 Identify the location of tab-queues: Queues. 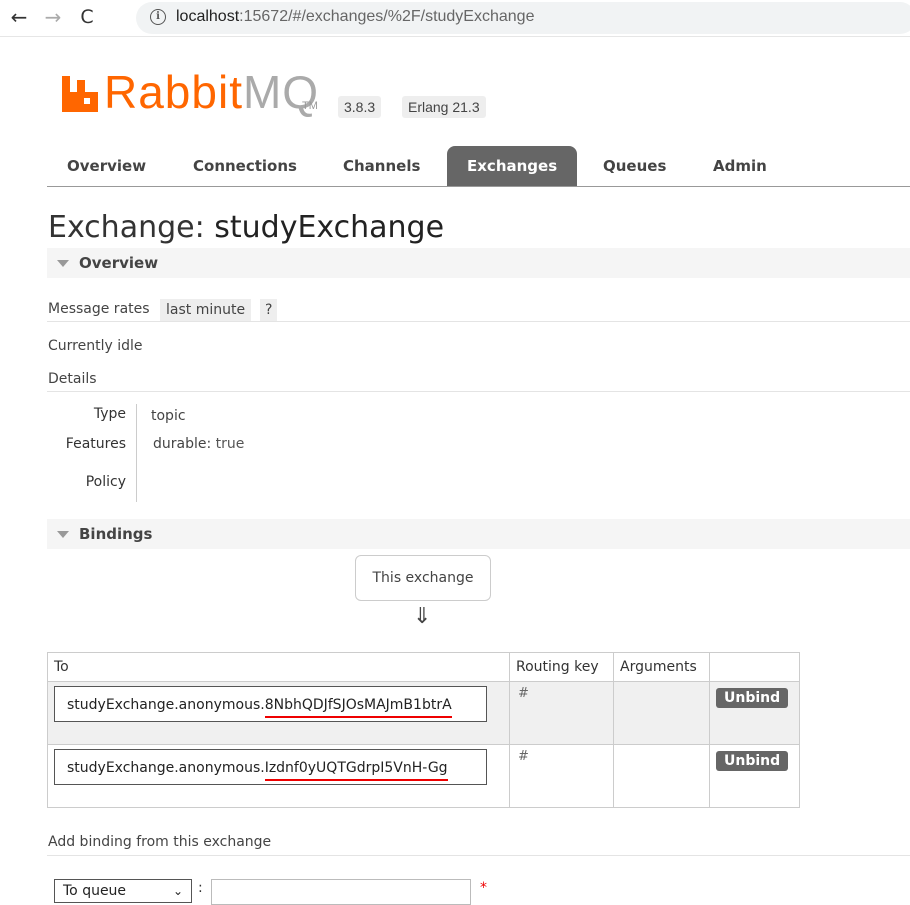
(634, 166).